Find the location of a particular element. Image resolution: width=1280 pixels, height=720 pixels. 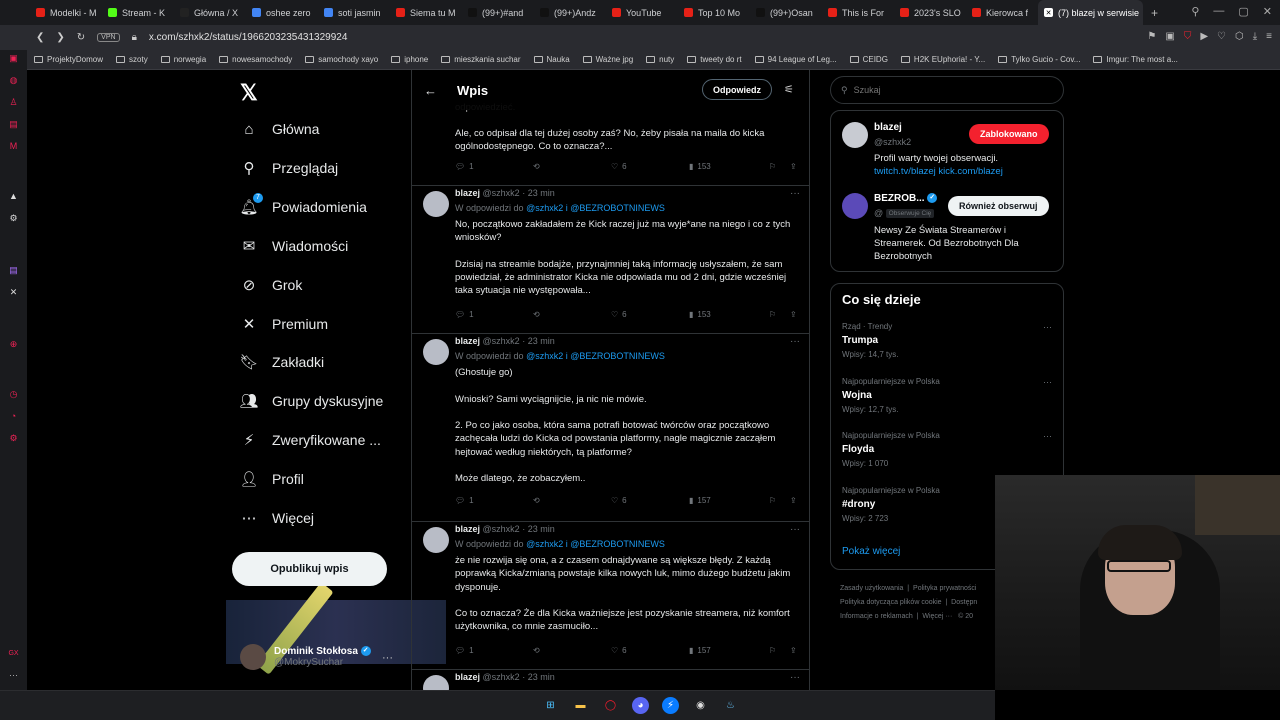

account-switcher: Dominik Stokłosa ✓ @MokrySuchar ··· is located at coordinates (316, 657).